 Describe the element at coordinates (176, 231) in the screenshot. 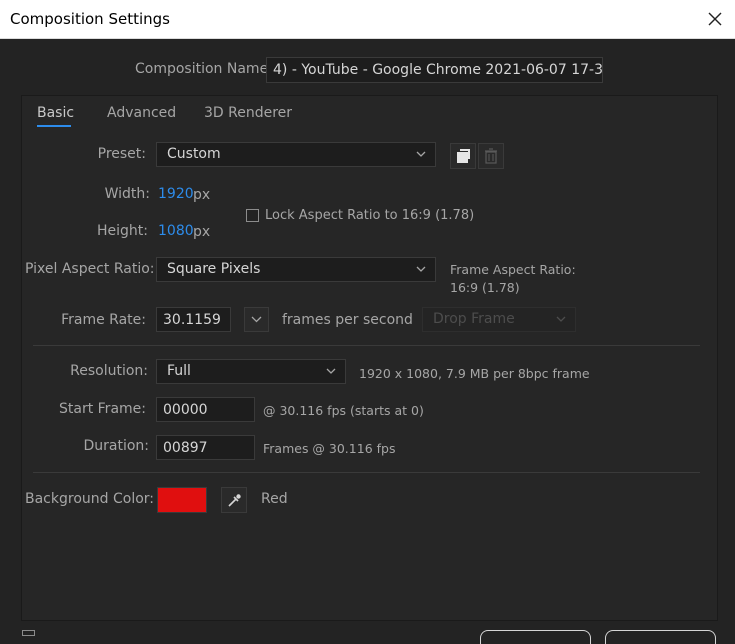

I see `height-value: 1080` at that location.